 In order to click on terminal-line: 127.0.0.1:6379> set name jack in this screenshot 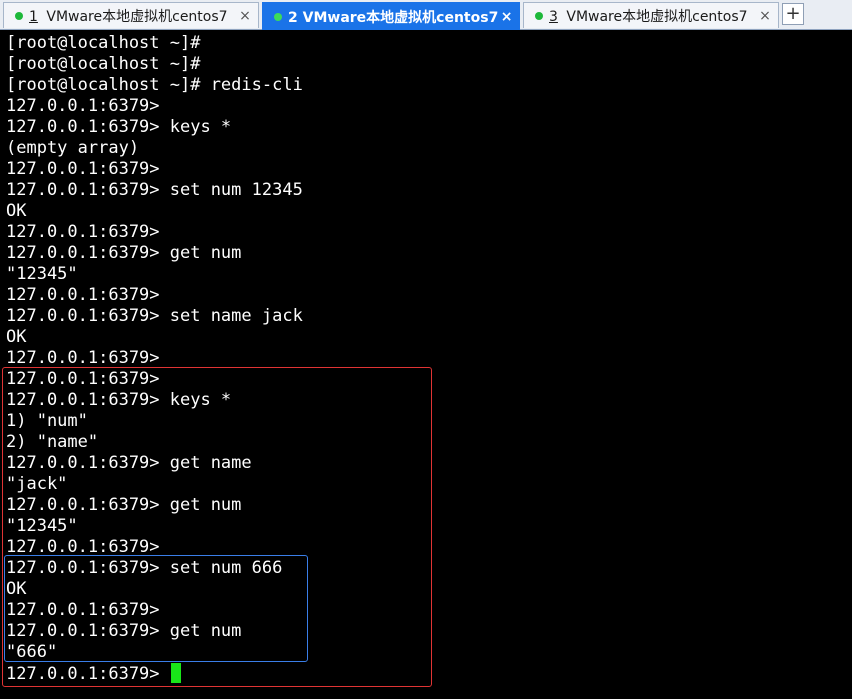, I will do `click(154, 316)`.